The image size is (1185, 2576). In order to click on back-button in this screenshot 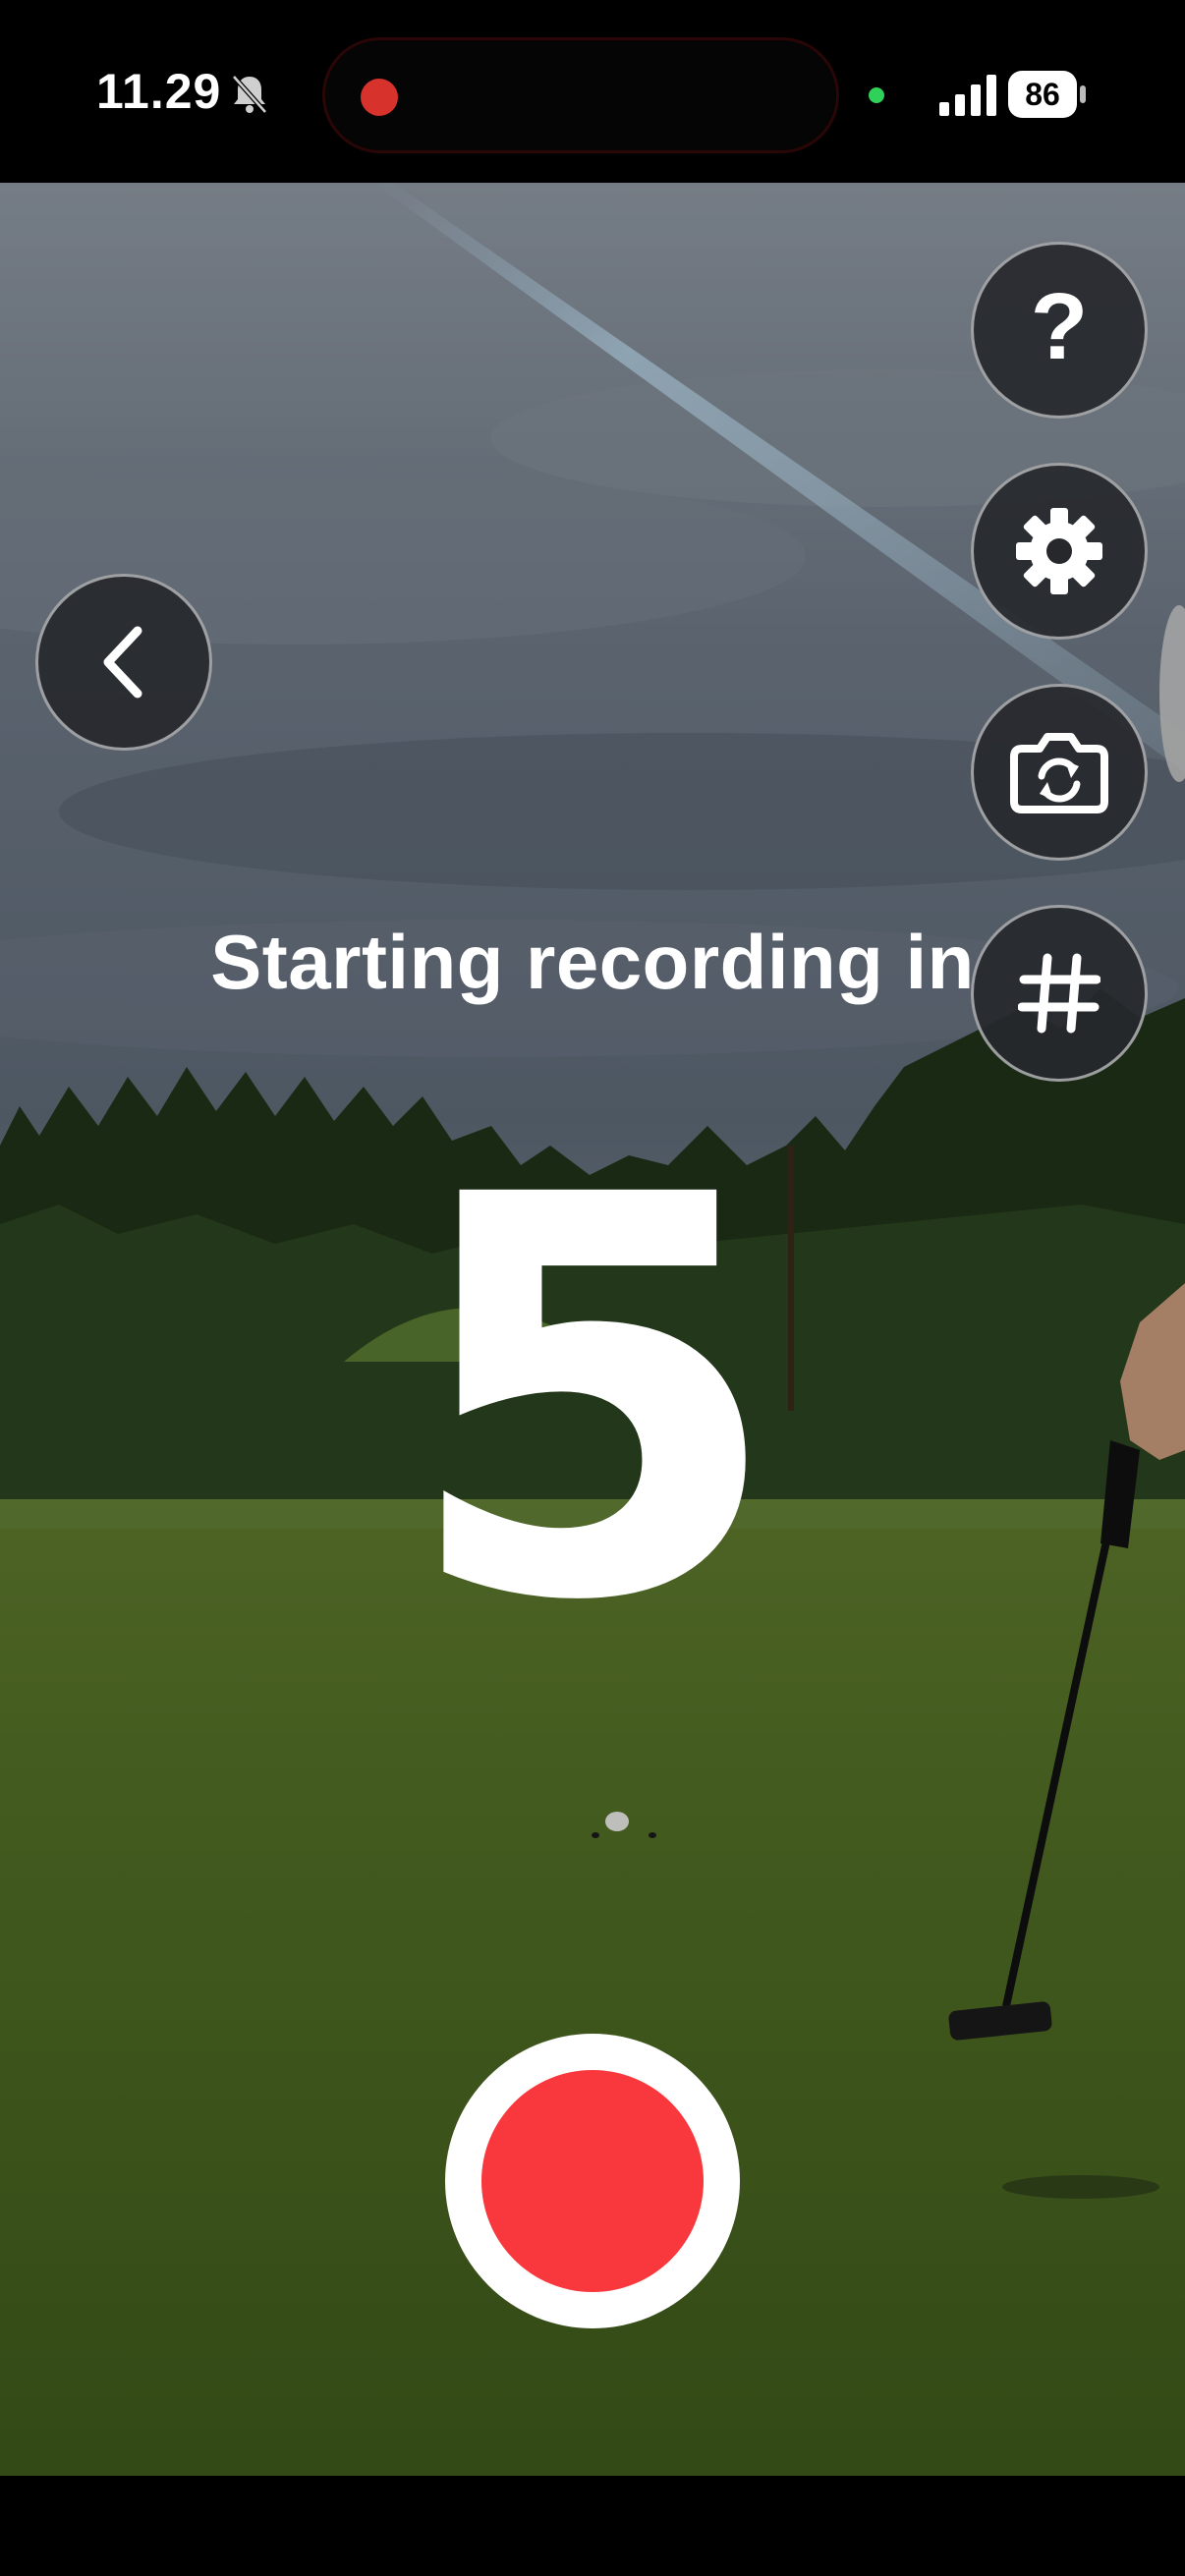, I will do `click(124, 662)`.